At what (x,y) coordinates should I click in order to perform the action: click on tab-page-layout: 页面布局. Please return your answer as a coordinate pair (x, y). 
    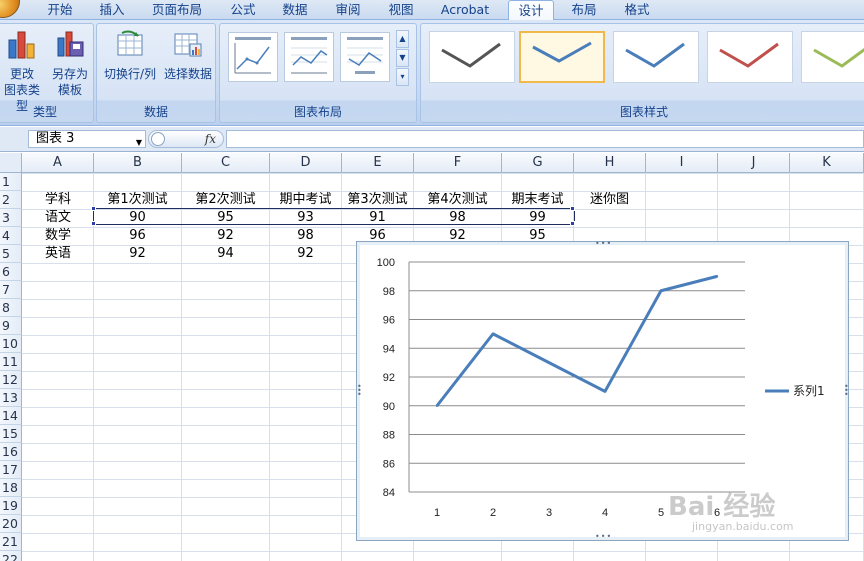
    Looking at the image, I should click on (177, 10).